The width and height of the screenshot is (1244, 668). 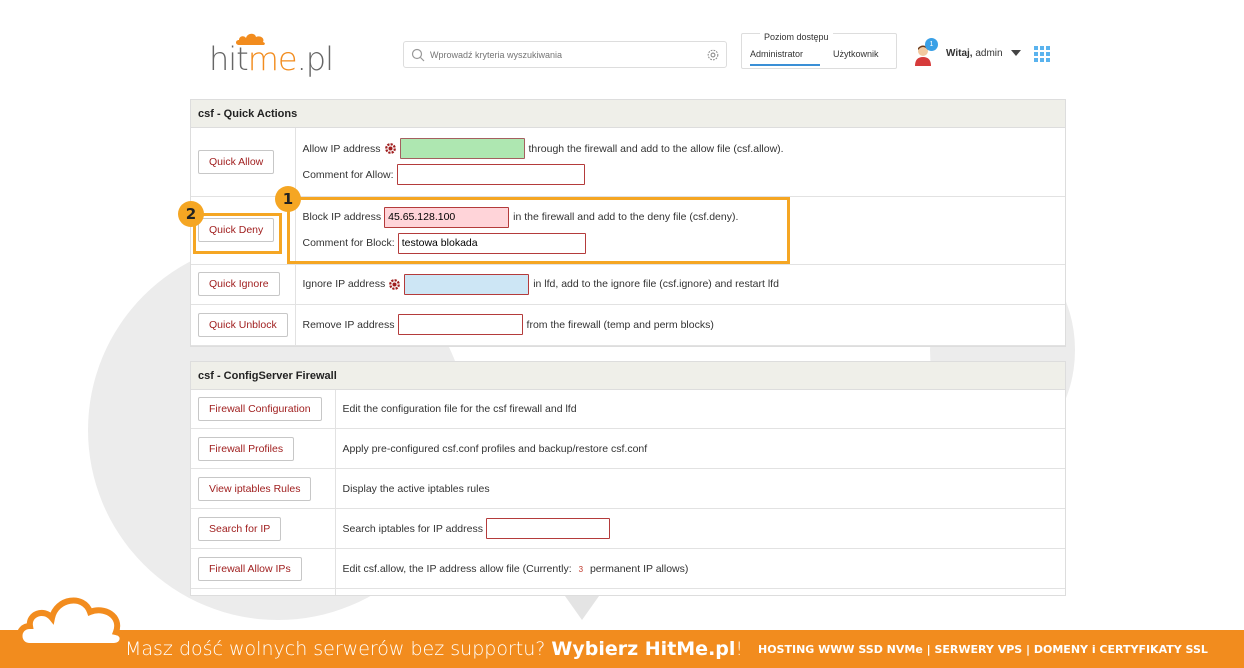 What do you see at coordinates (581, 569) in the screenshot?
I see `allow-count: 3` at bounding box center [581, 569].